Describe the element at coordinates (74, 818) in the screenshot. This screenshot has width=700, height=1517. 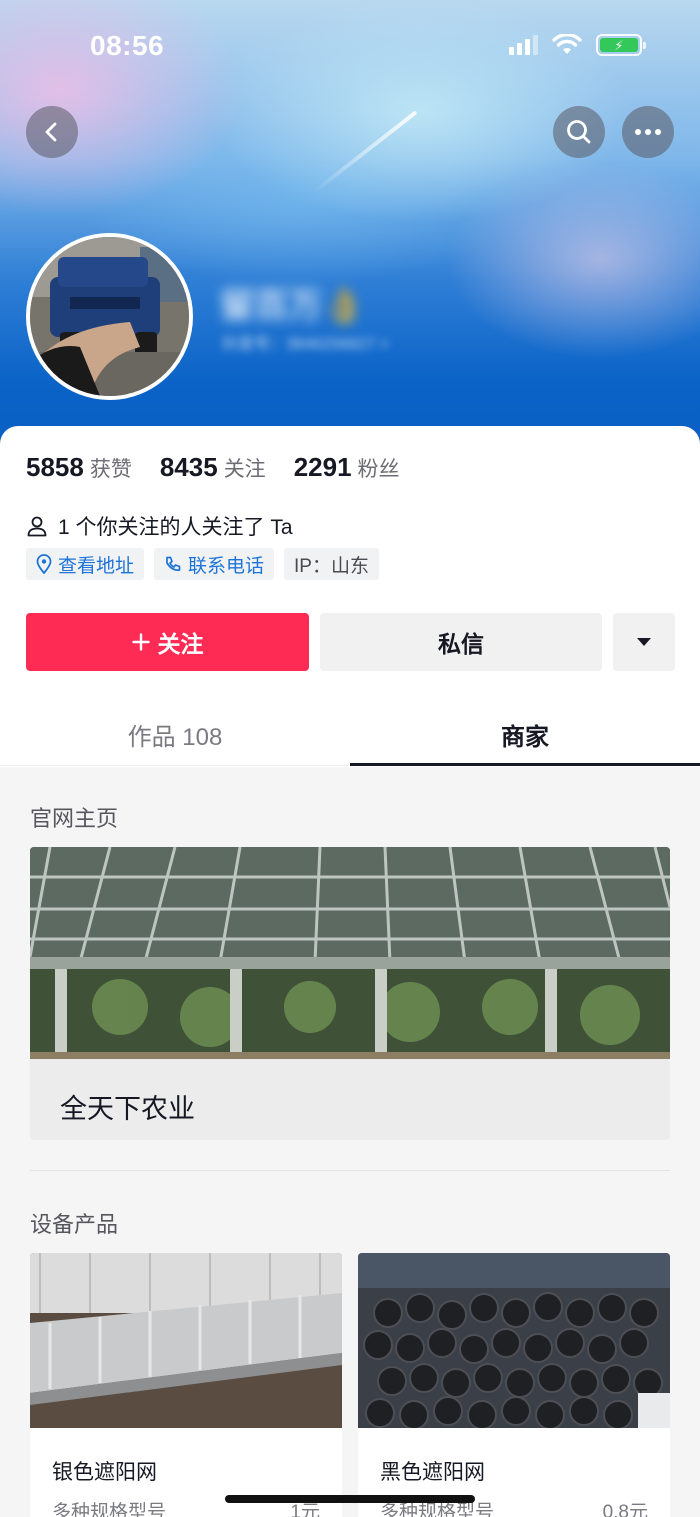
I see `site-section-title: 官网主页` at that location.